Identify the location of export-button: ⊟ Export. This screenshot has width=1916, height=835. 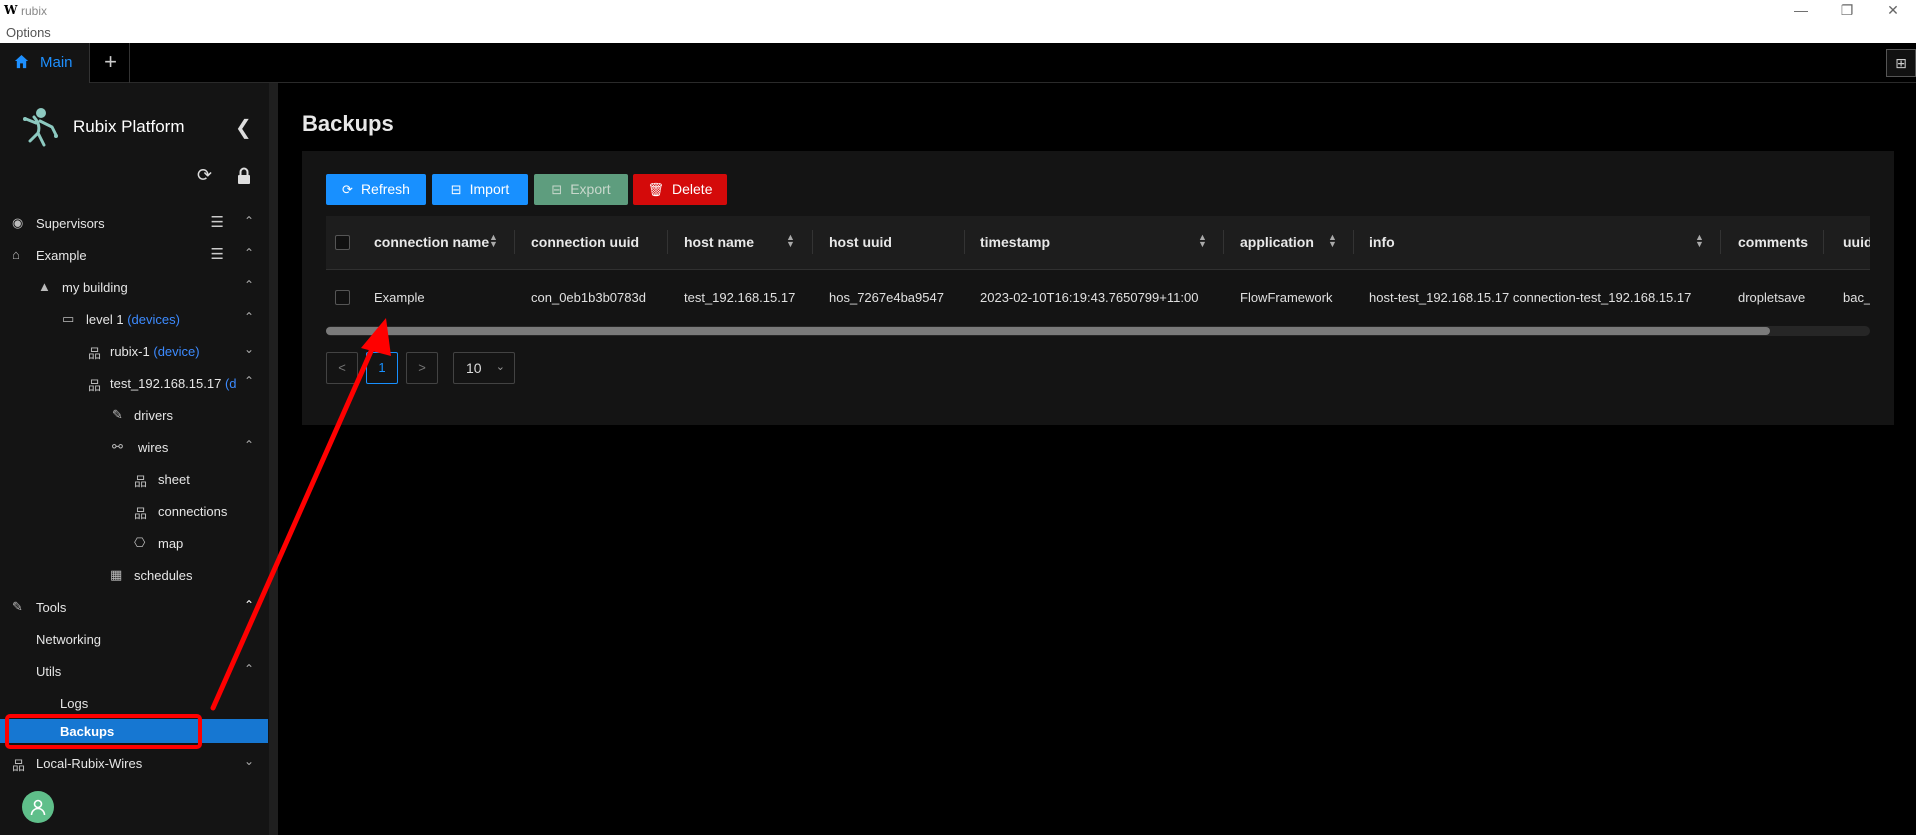
(581, 189).